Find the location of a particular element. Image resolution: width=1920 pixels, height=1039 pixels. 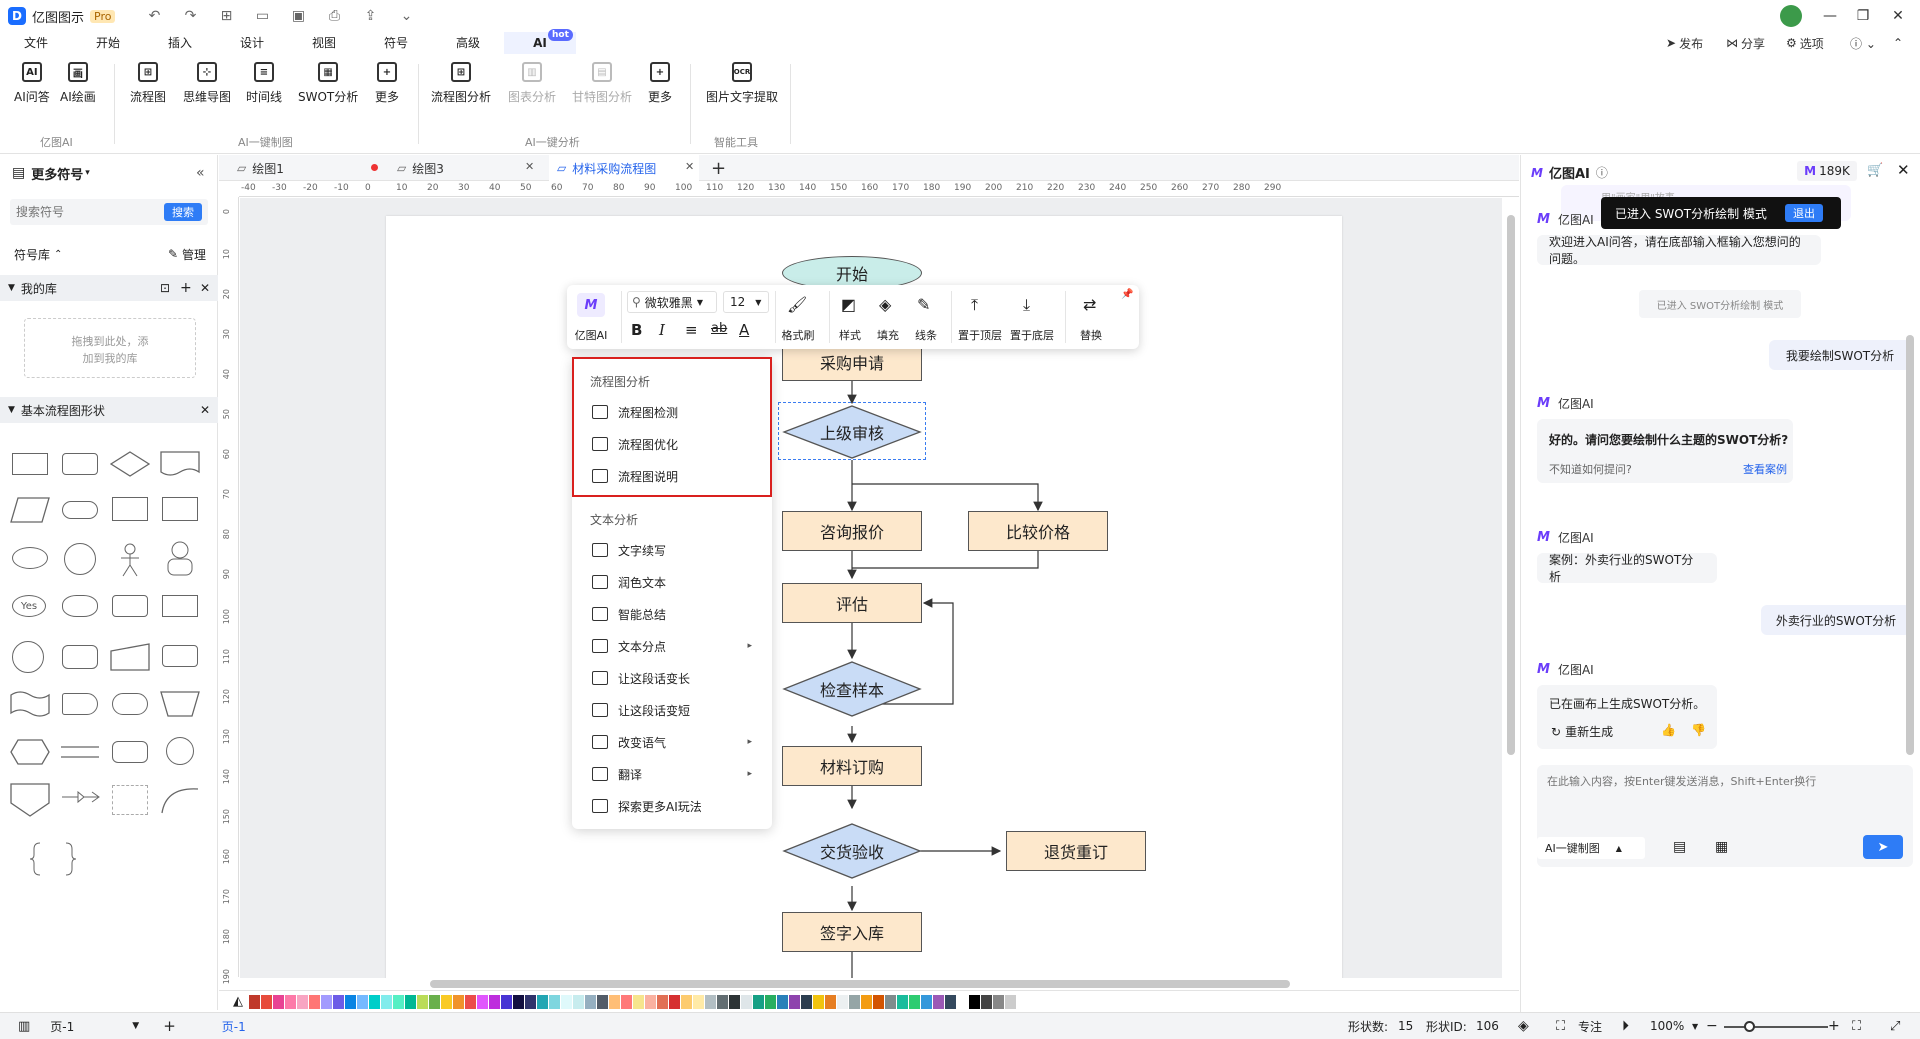

zoom-slider is located at coordinates (1776, 1027).